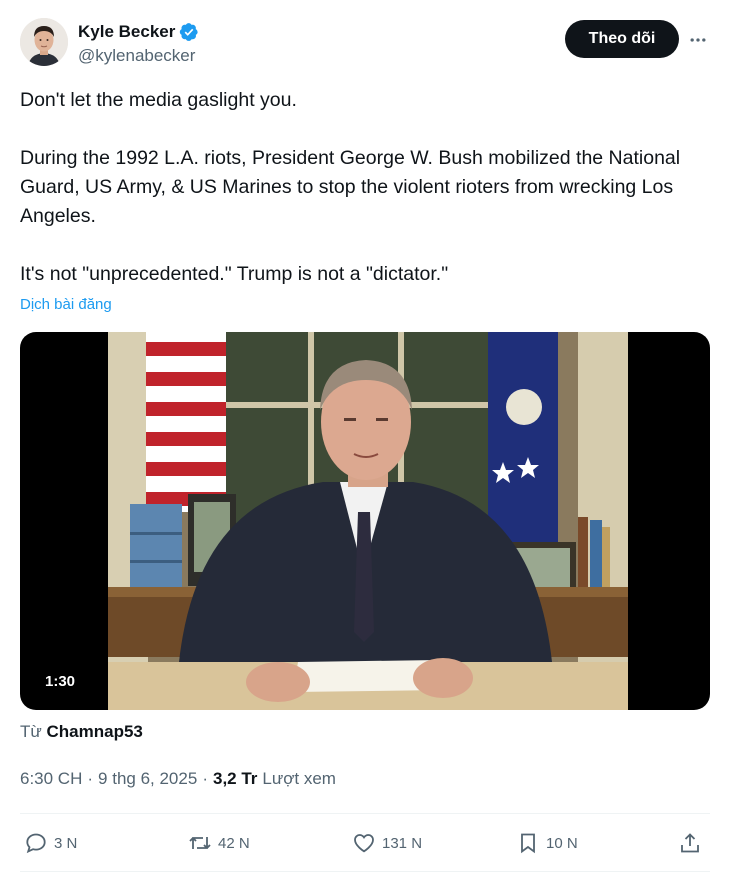 The height and width of the screenshot is (873, 730). Describe the element at coordinates (60, 681) in the screenshot. I see `video-duration: 1:30` at that location.